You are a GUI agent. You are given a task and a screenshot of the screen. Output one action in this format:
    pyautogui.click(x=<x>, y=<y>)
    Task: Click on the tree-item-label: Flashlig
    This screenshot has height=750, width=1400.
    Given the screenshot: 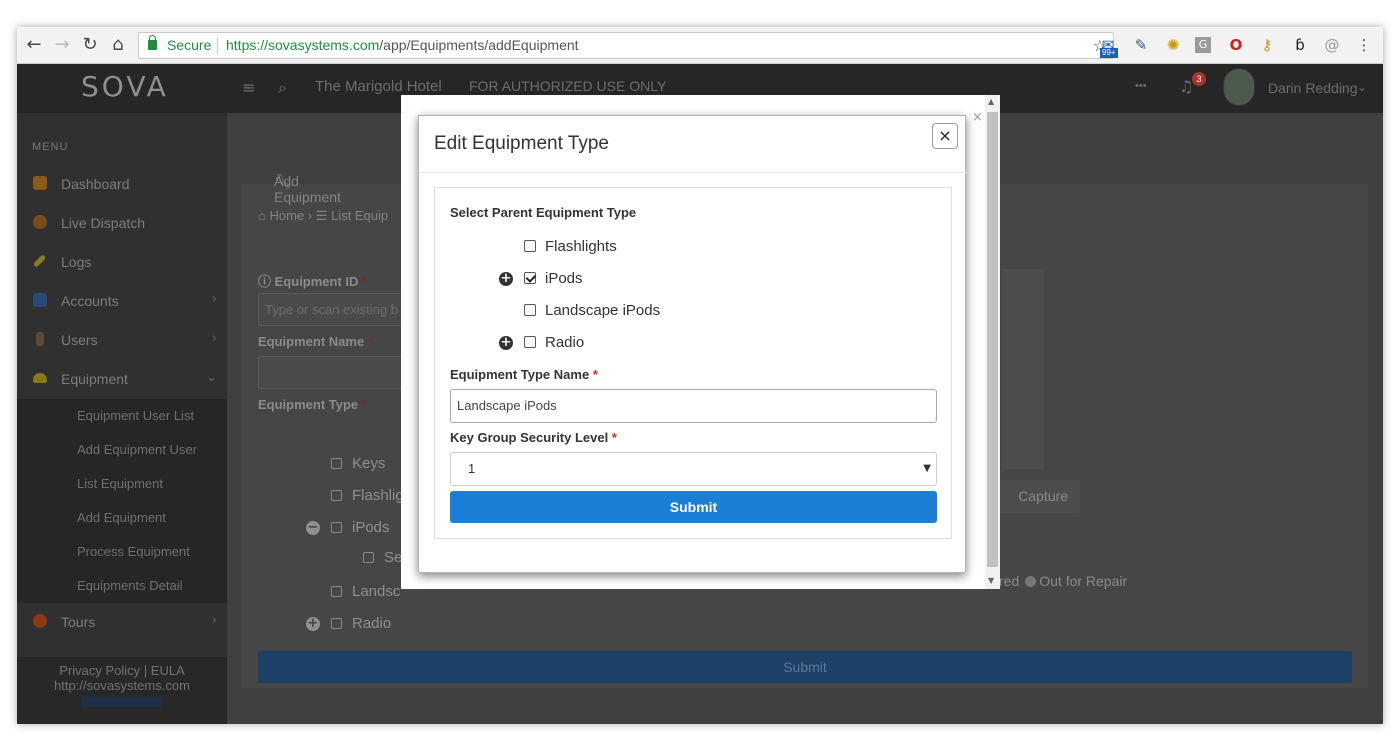 What is the action you would take?
    pyautogui.click(x=378, y=495)
    